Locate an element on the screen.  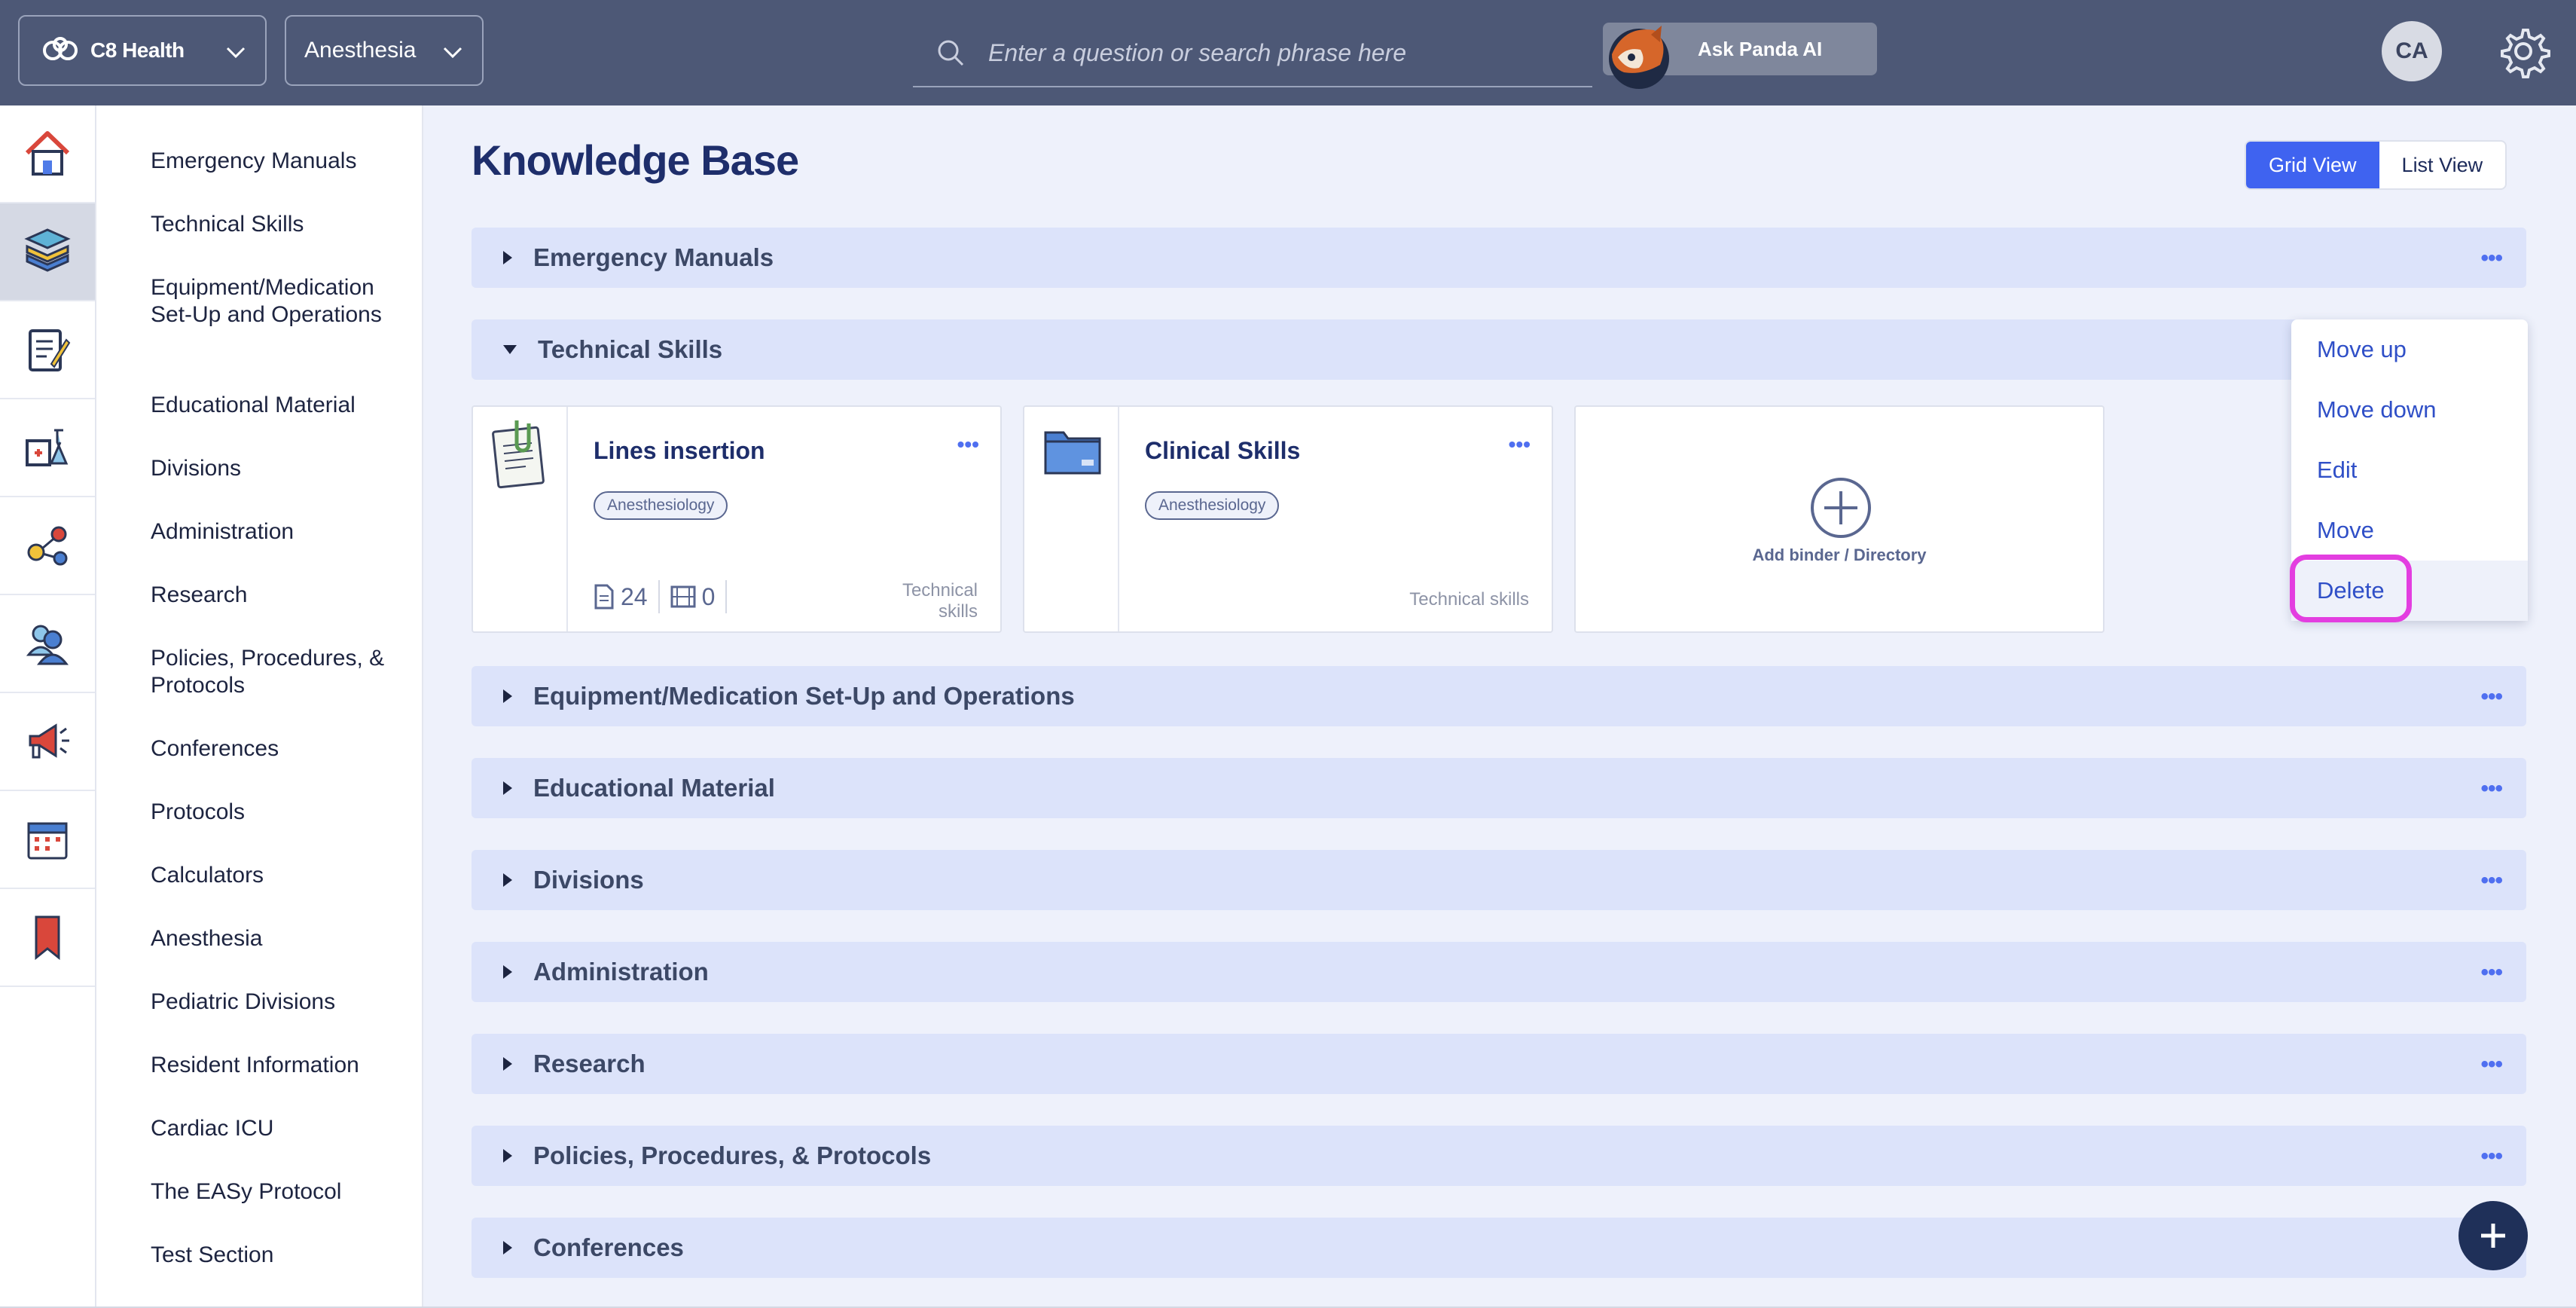
section-header: Policies, Procedures, & Protocols ••• is located at coordinates (1499, 1156).